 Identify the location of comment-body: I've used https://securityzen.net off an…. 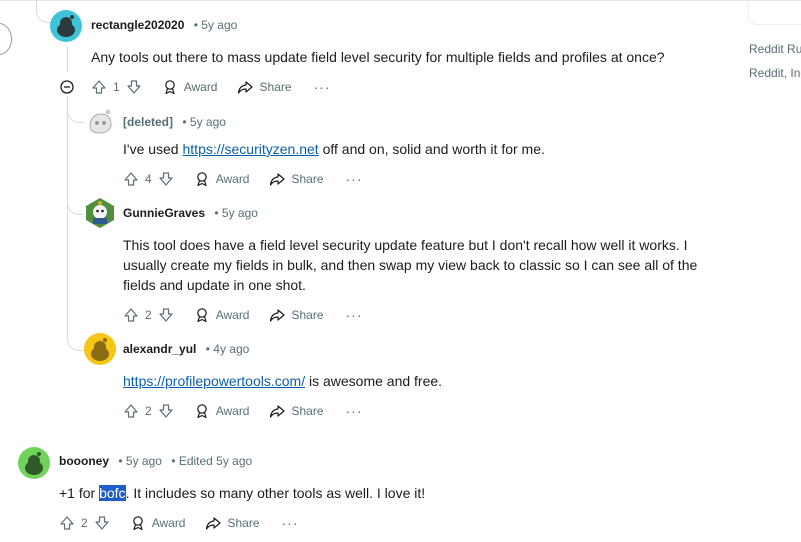
(334, 149).